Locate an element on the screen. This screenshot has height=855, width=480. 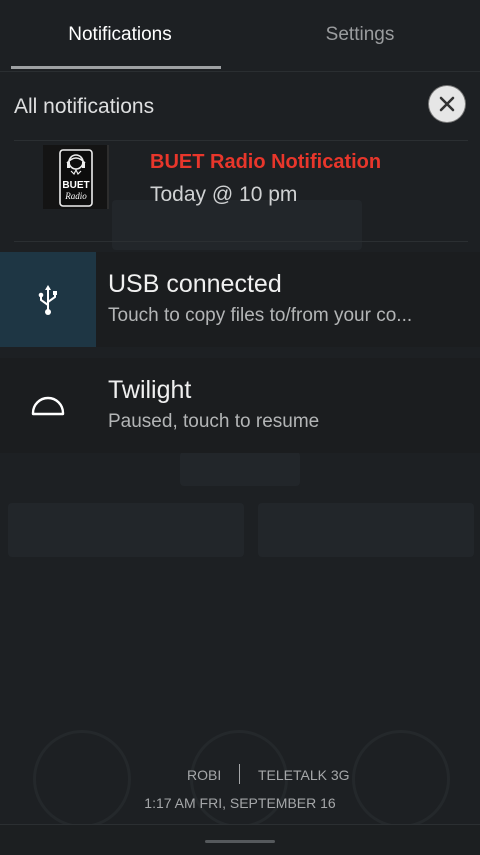
twilight-icon is located at coordinates (48, 405).